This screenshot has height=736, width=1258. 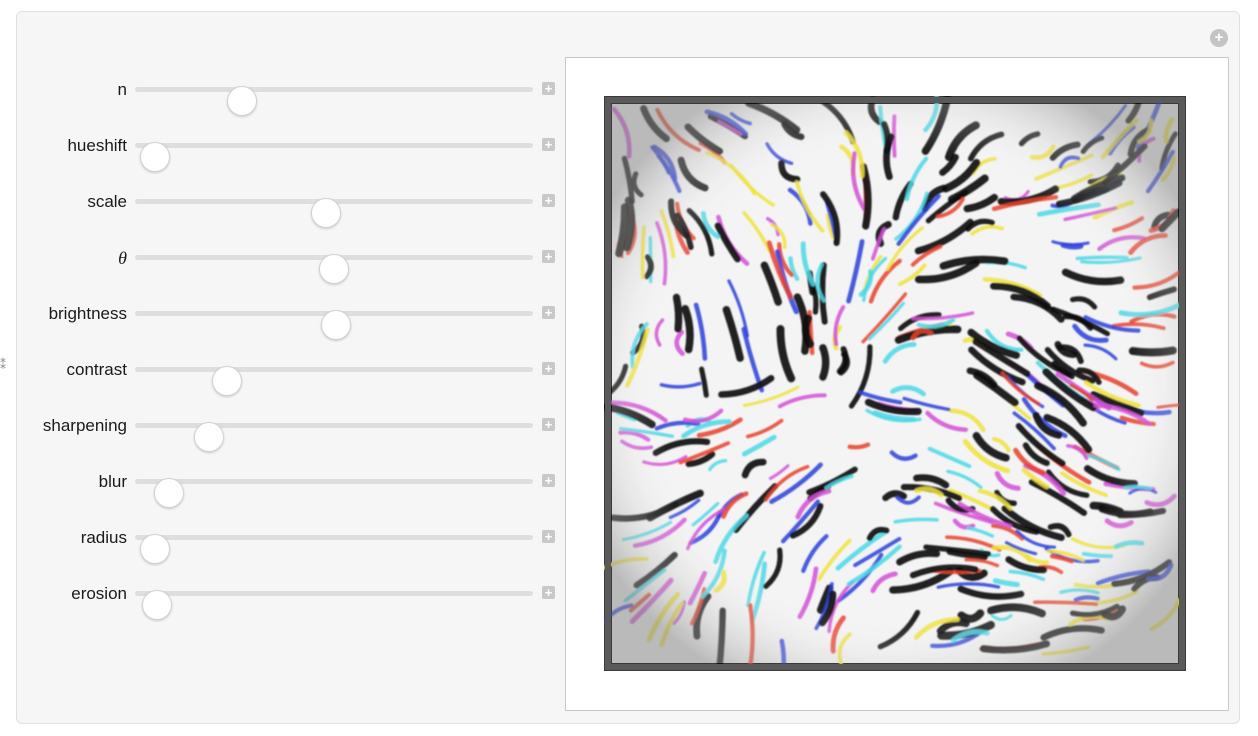 What do you see at coordinates (122, 89) in the screenshot?
I see `control-label-n: n` at bounding box center [122, 89].